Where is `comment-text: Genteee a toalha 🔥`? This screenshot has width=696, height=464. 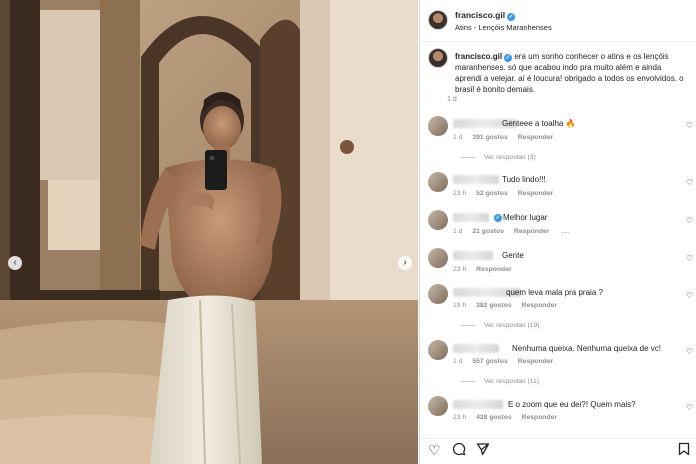
comment-text: Genteee a toalha 🔥 is located at coordinates (539, 123).